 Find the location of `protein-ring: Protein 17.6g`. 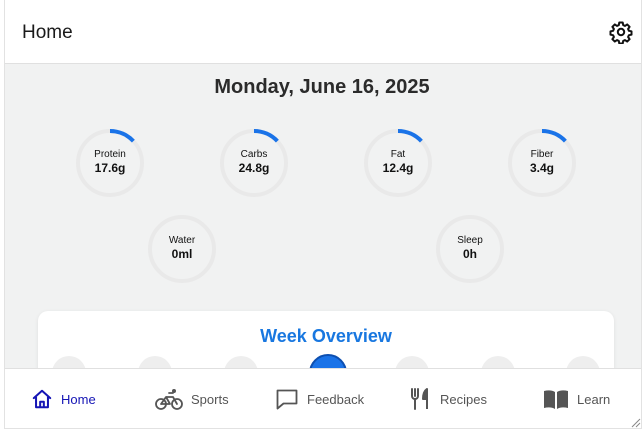

protein-ring: Protein 17.6g is located at coordinates (110, 163).